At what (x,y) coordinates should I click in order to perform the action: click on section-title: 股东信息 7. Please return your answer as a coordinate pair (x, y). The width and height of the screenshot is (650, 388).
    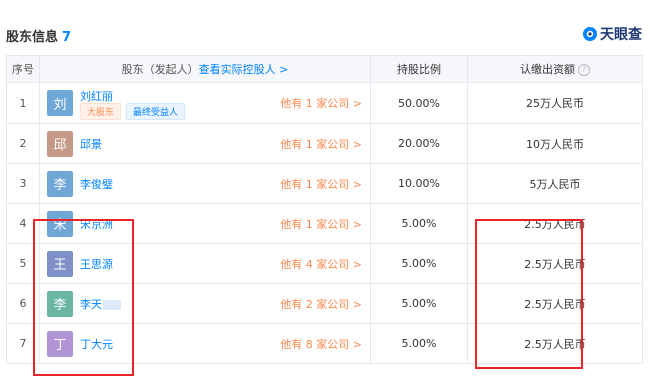
    Looking at the image, I should click on (38, 35).